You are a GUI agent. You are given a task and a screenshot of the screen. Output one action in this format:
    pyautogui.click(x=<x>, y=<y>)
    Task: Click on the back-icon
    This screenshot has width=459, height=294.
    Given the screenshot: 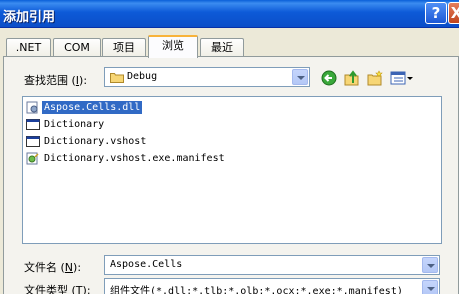 What is the action you would take?
    pyautogui.click(x=329, y=78)
    